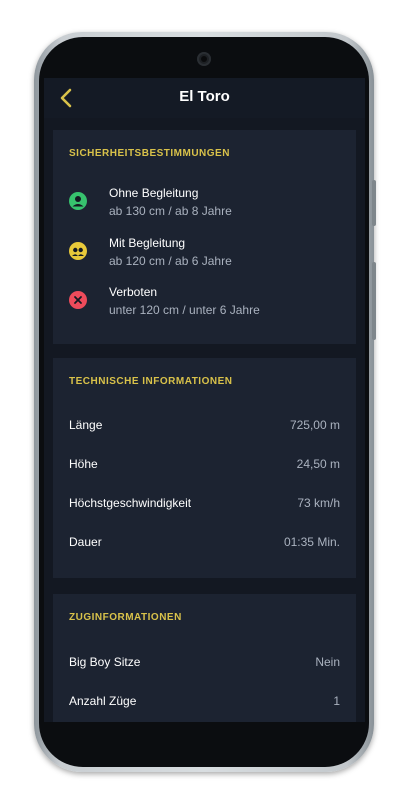 The image size is (409, 800). I want to click on volume-button, so click(374, 203).